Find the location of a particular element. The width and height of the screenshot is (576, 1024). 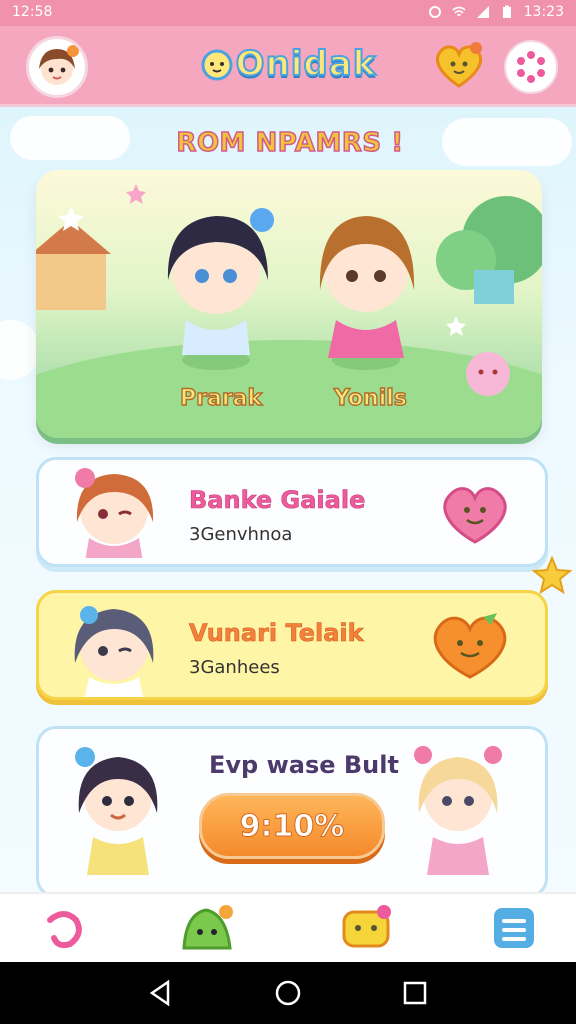

nav-home-button is located at coordinates (64, 928).